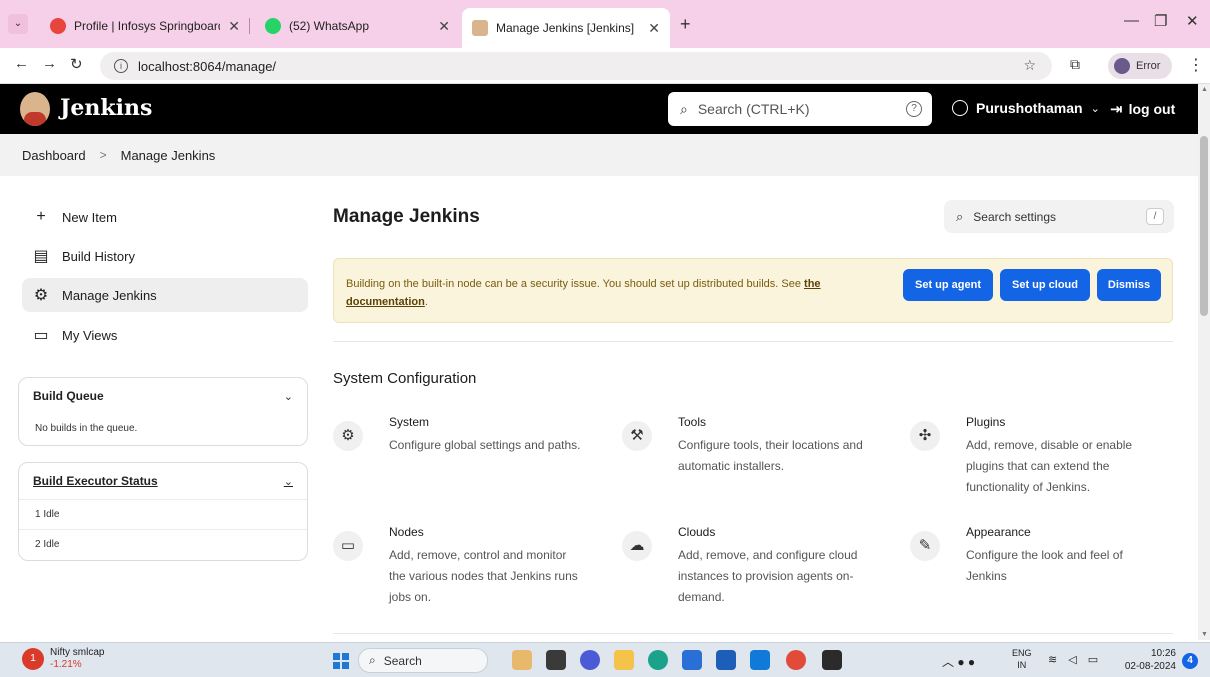 This screenshot has width=1210, height=677. Describe the element at coordinates (106, 108) in the screenshot. I see `jenkins-brand: Jenkins` at that location.